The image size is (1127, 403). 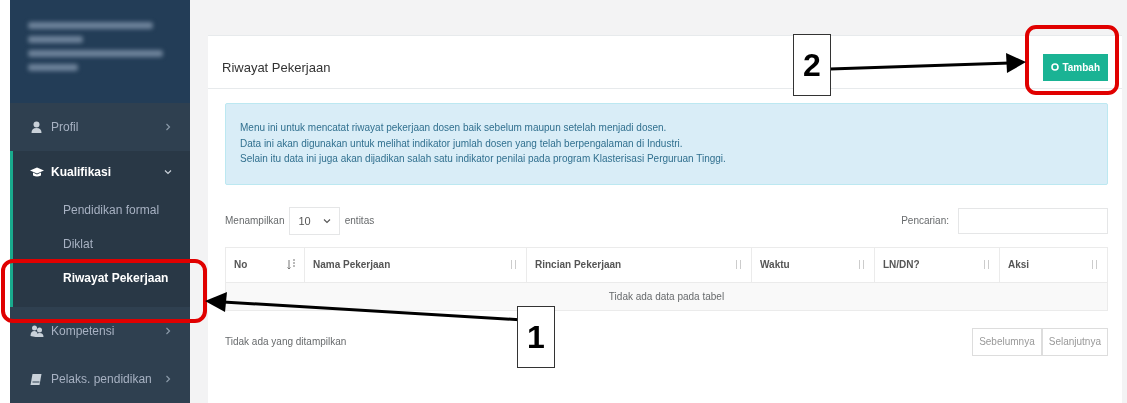 What do you see at coordinates (813, 264) in the screenshot?
I see `column-header: Waktu` at bounding box center [813, 264].